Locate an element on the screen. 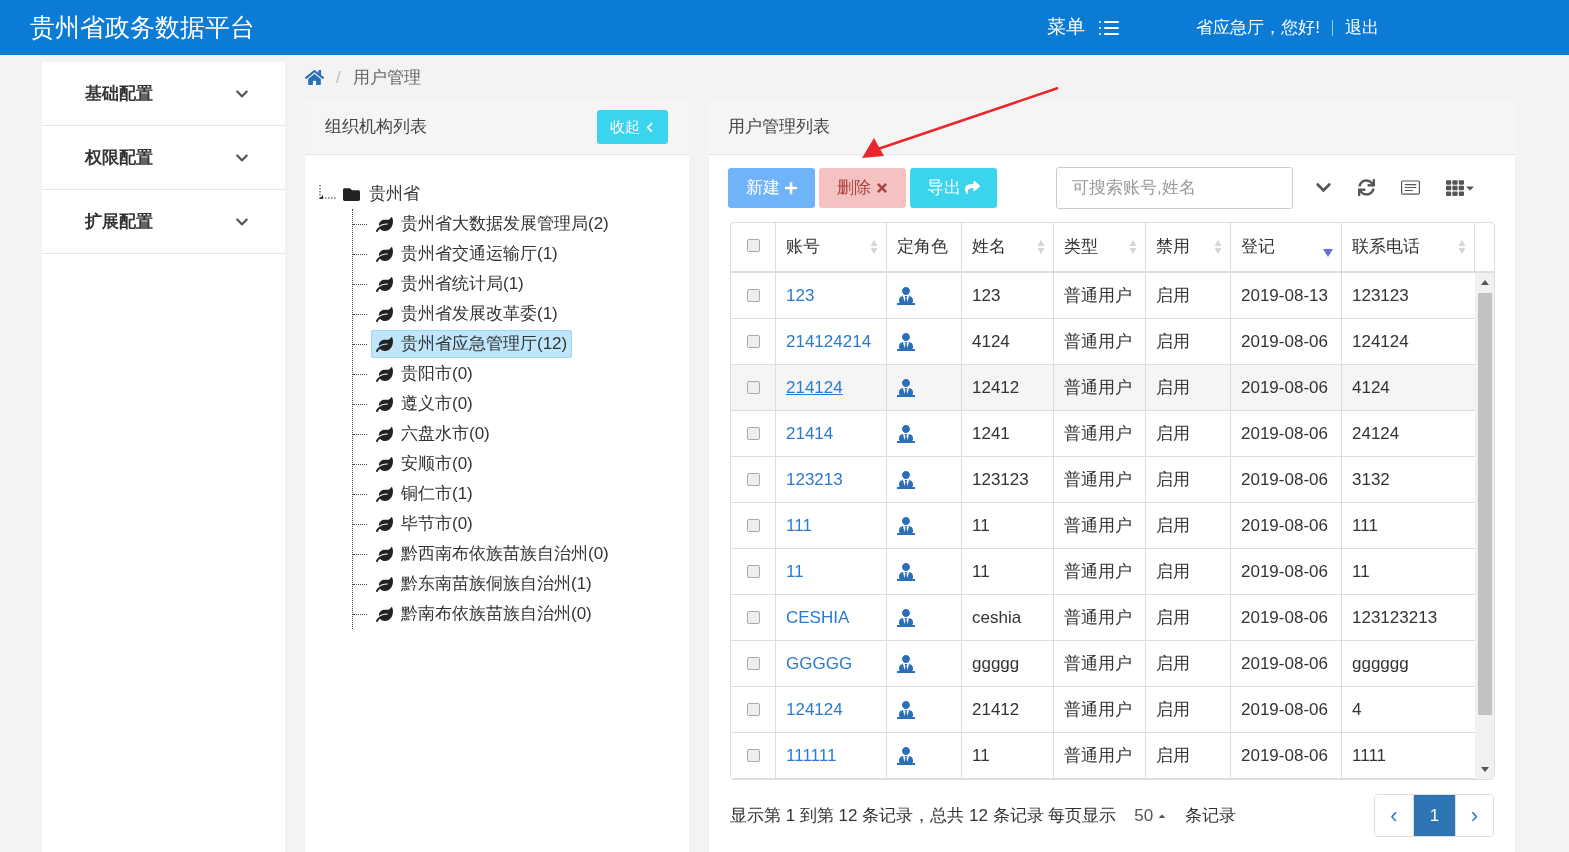 This screenshot has height=852, width=1569. account-link: 111 is located at coordinates (799, 525).